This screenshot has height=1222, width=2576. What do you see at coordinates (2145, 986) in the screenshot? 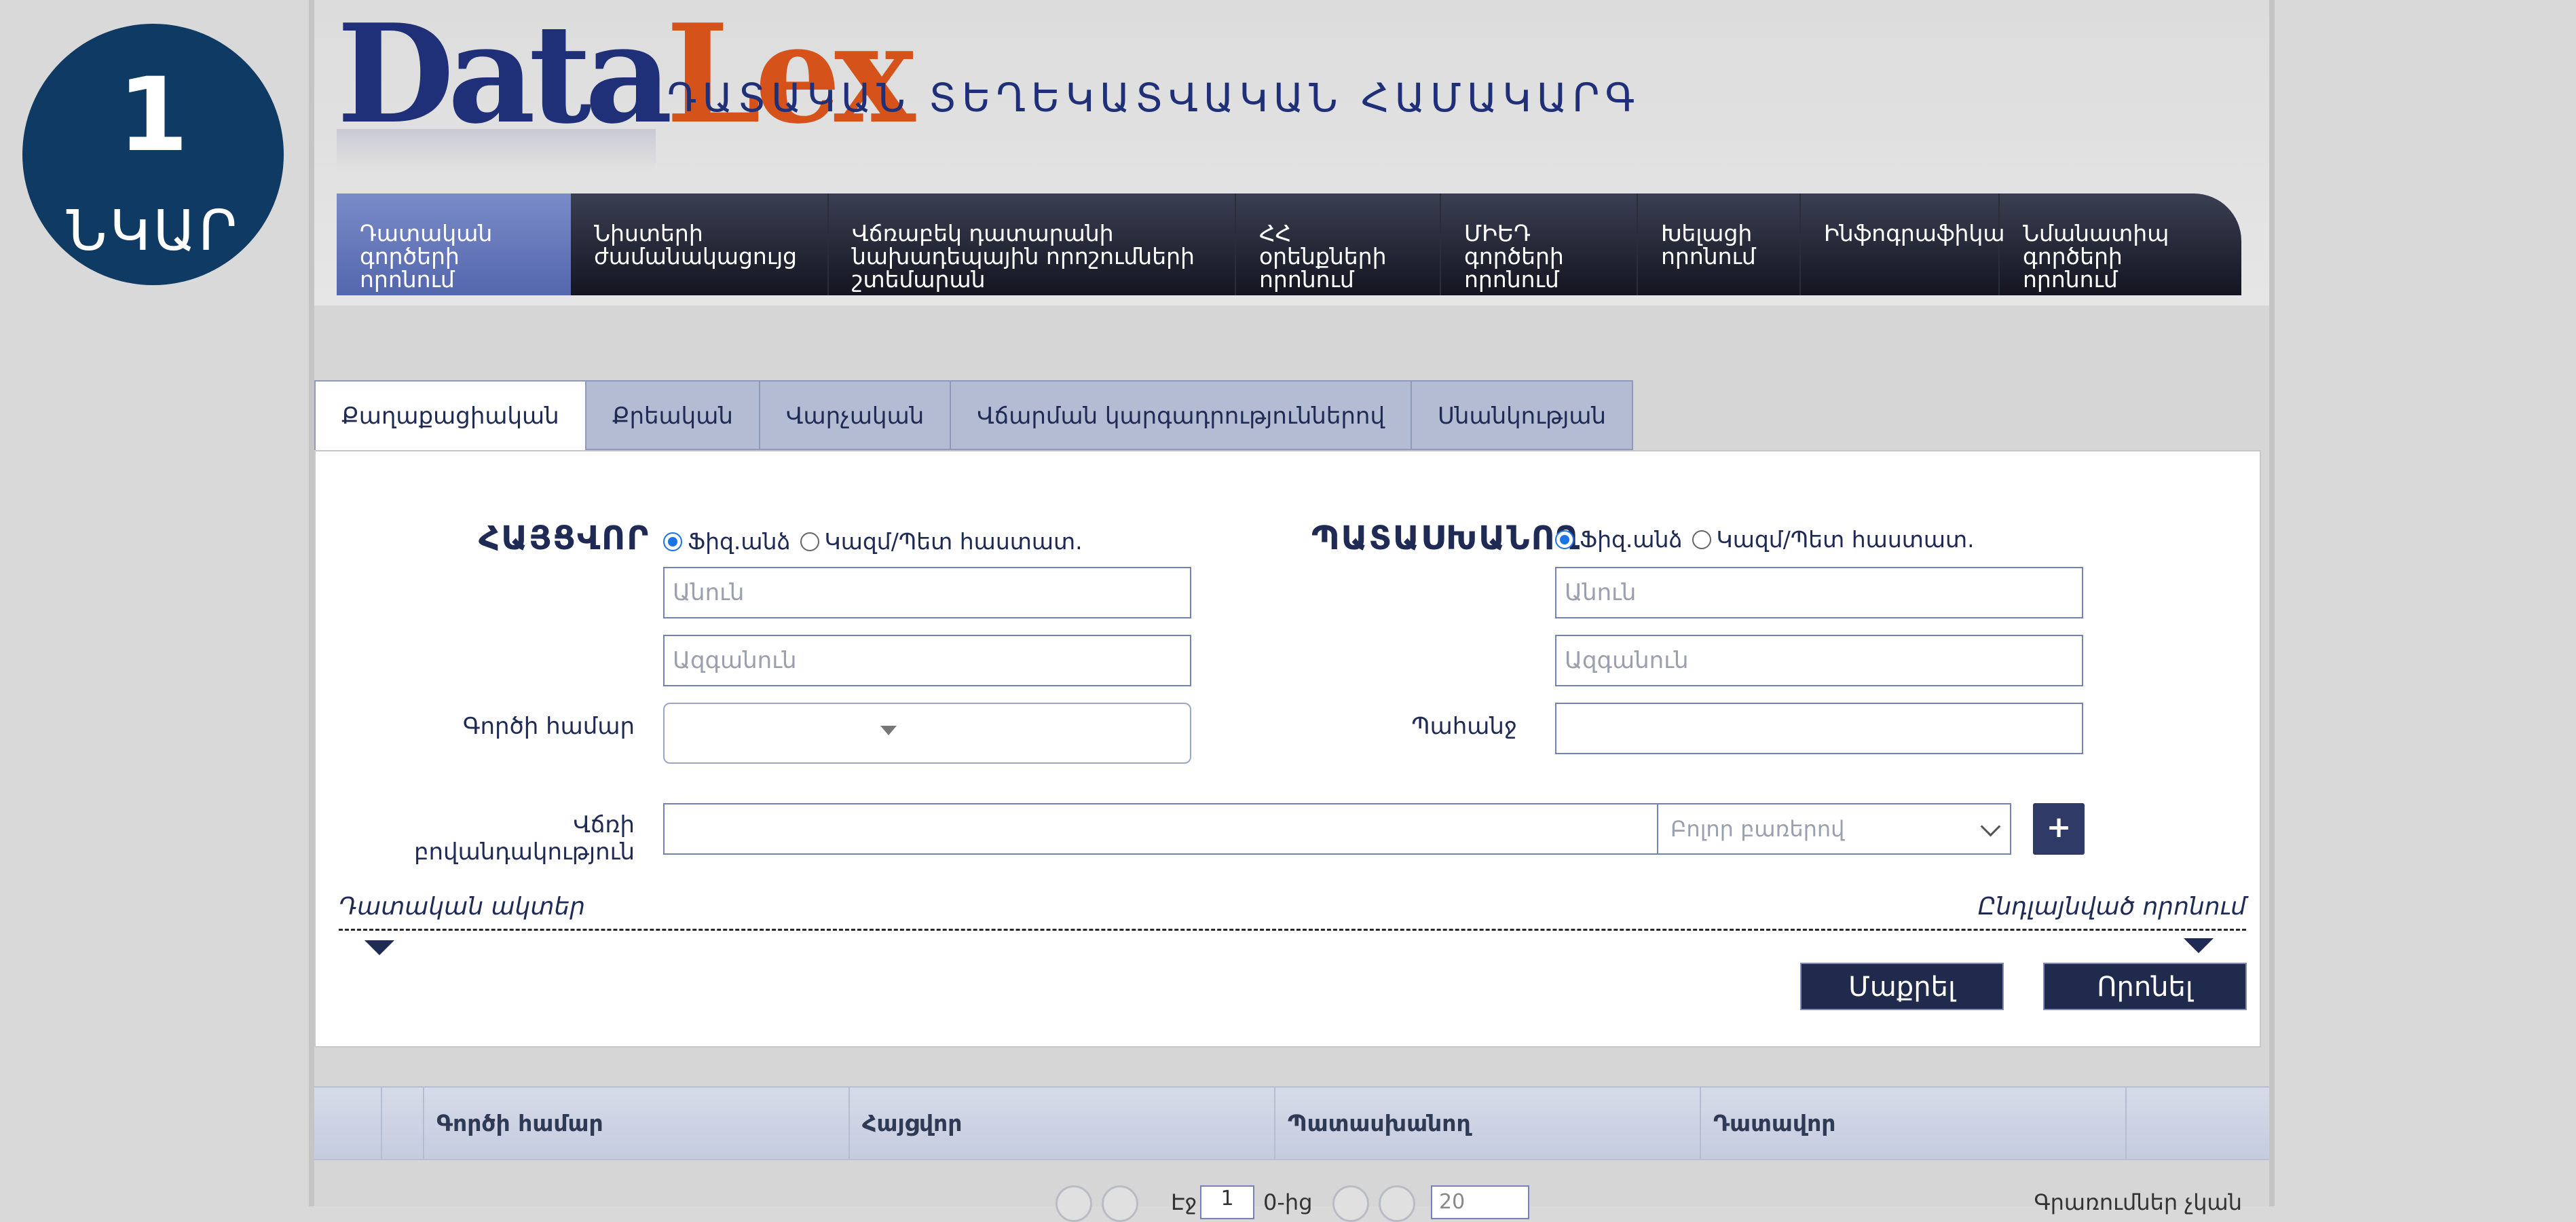
I see `search-button: Որոնել` at bounding box center [2145, 986].